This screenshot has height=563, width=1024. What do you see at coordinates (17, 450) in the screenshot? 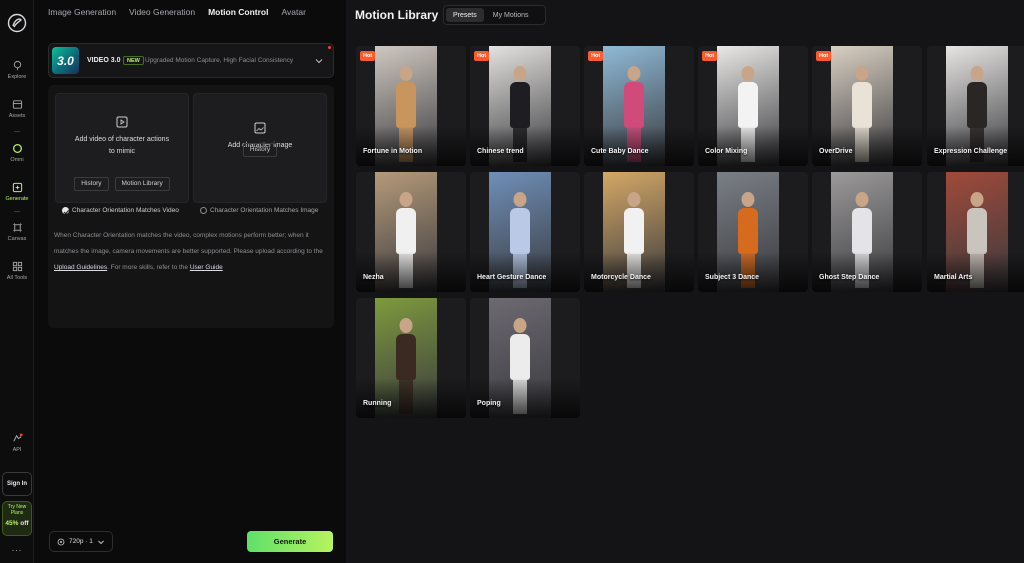
I see `sidebar-item-label: API` at bounding box center [17, 450].